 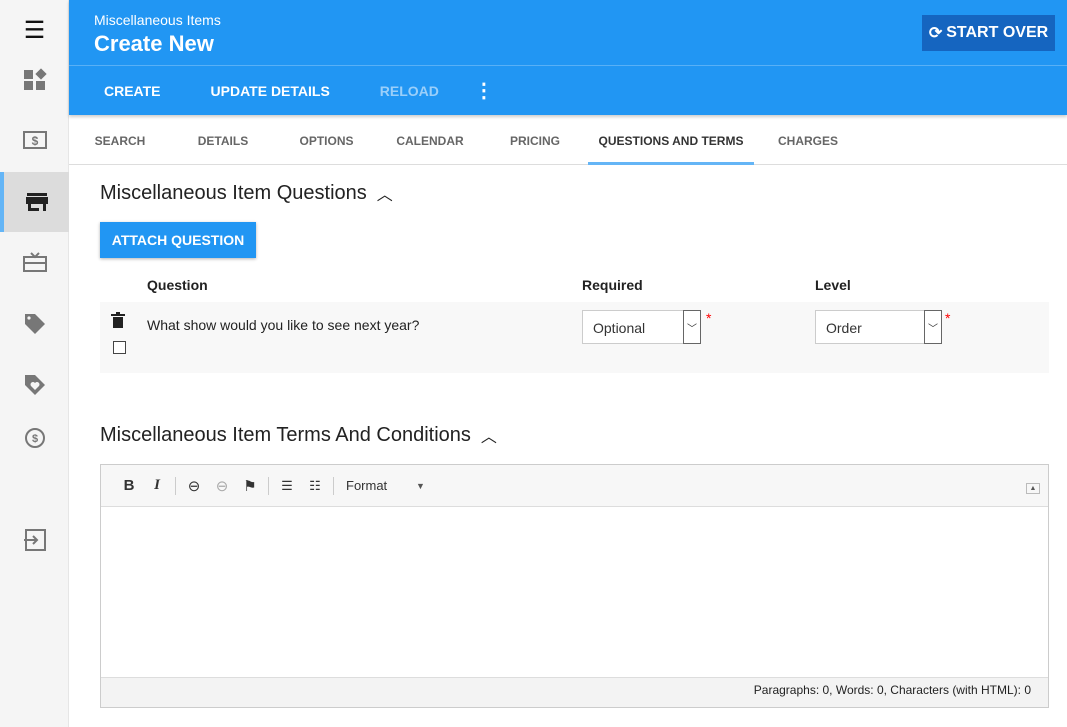 What do you see at coordinates (178, 240) in the screenshot?
I see `attach-question-button: ATTACH QUESTION` at bounding box center [178, 240].